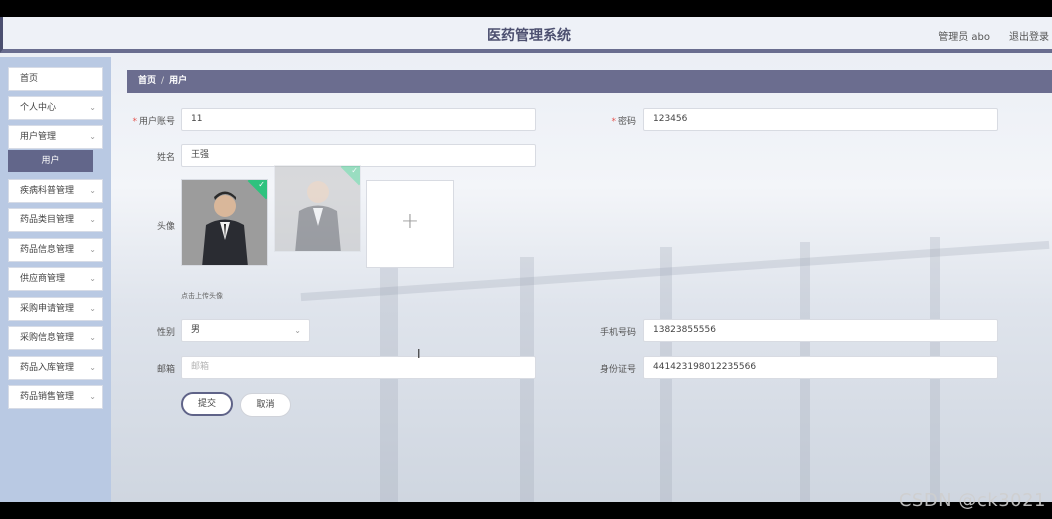 This screenshot has width=1052, height=519. I want to click on avatar-photo-ghost, so click(317, 208).